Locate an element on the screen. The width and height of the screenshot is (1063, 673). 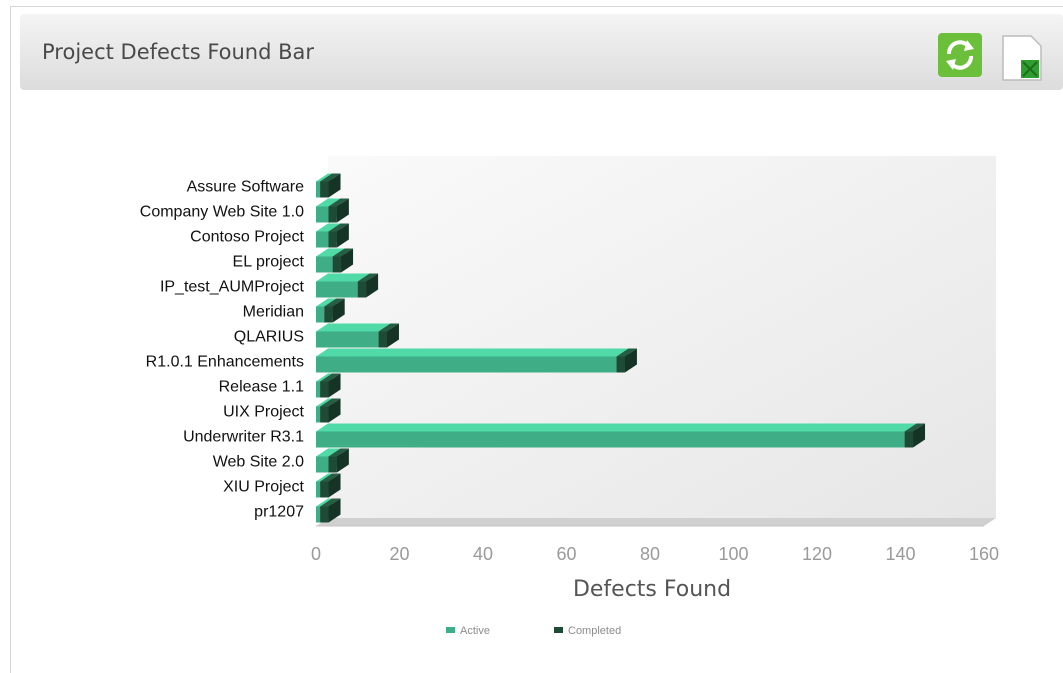
x-tick-label: 0 is located at coordinates (316, 554).